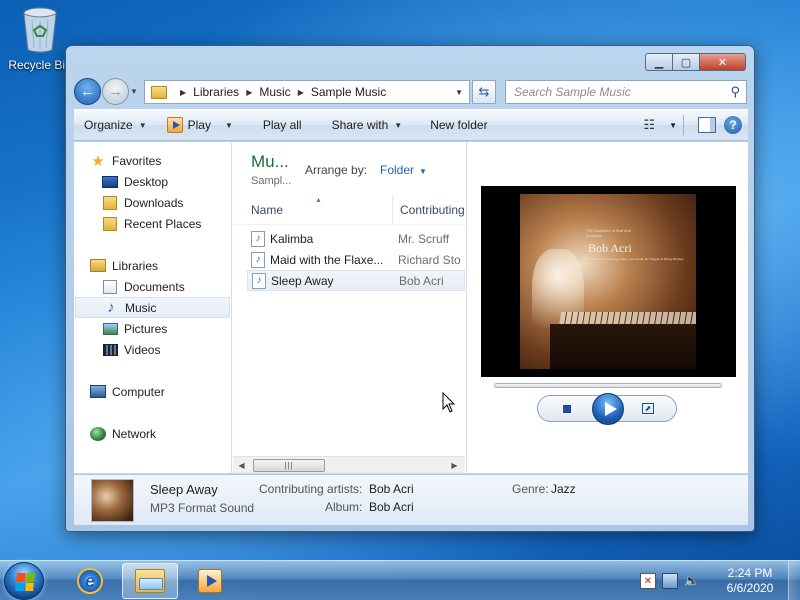  I want to click on maximize-button: ▢, so click(686, 62).